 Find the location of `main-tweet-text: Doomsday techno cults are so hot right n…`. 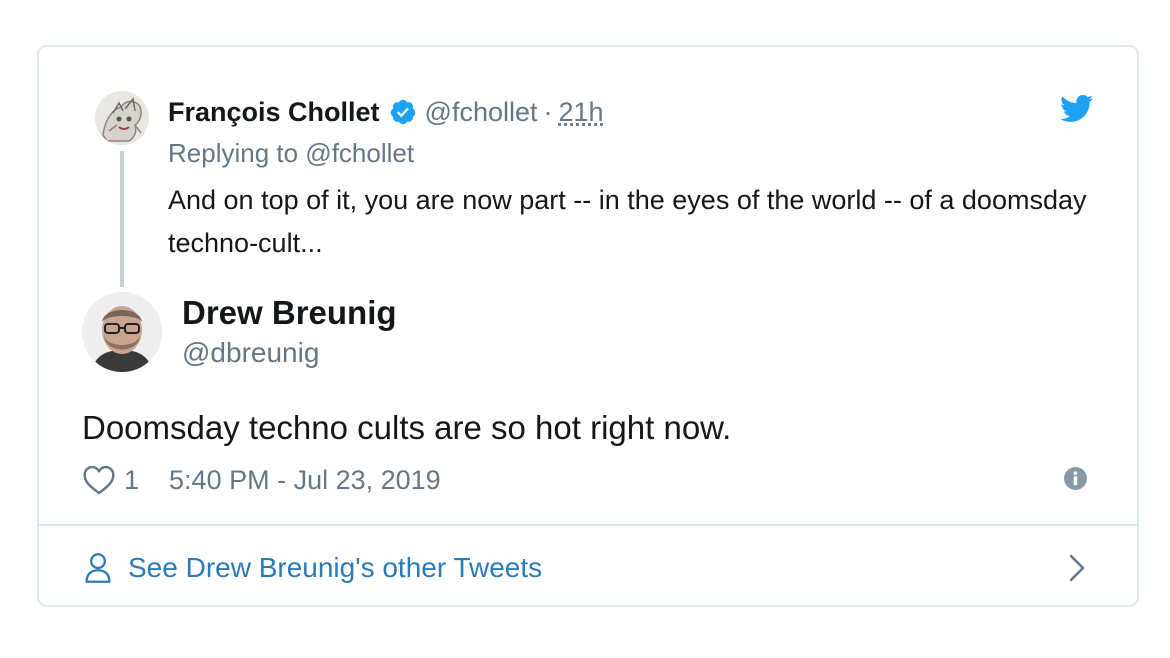

main-tweet-text: Doomsday techno cults are so hot right n… is located at coordinates (407, 427).